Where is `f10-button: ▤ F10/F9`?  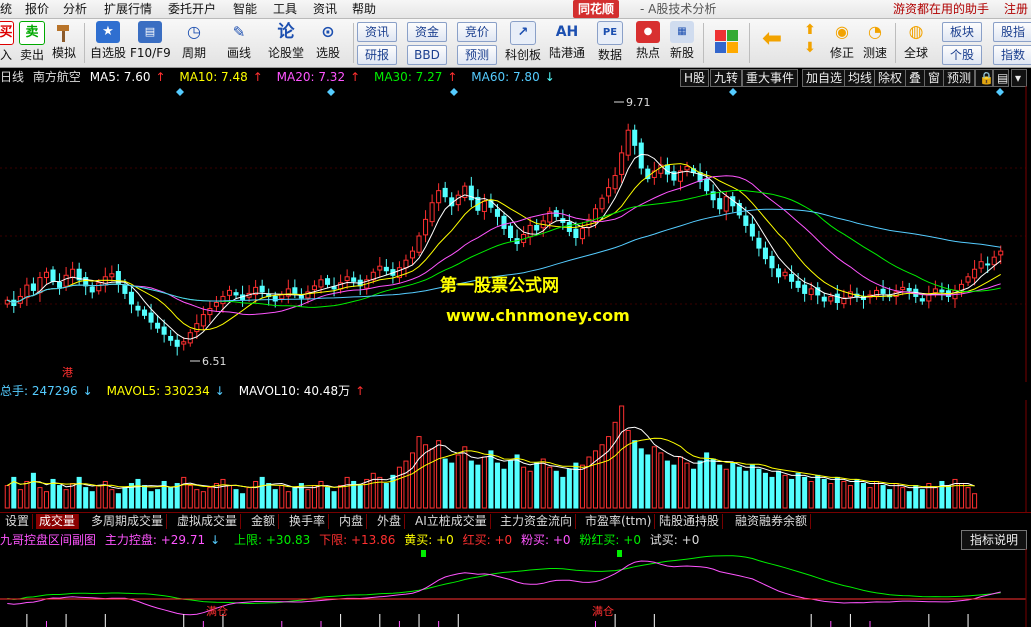
f10-button: ▤ F10/F9 is located at coordinates (150, 40).